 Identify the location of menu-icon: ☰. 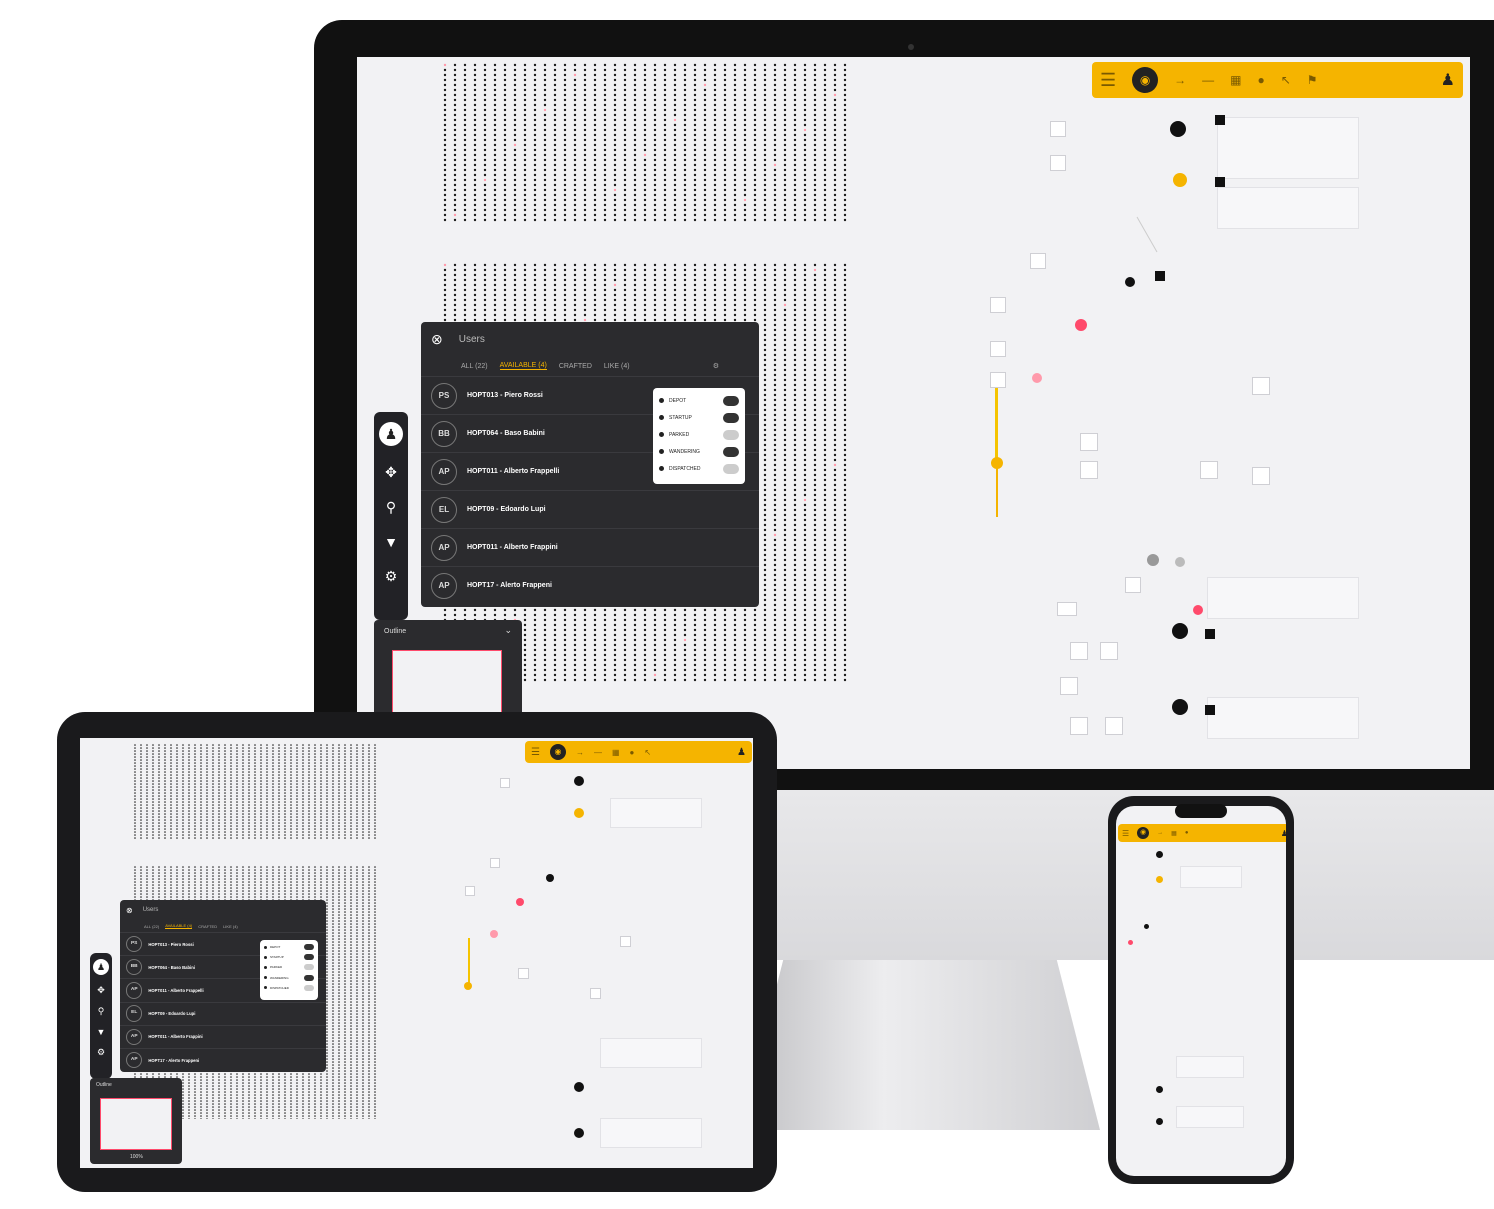
(1108, 80).